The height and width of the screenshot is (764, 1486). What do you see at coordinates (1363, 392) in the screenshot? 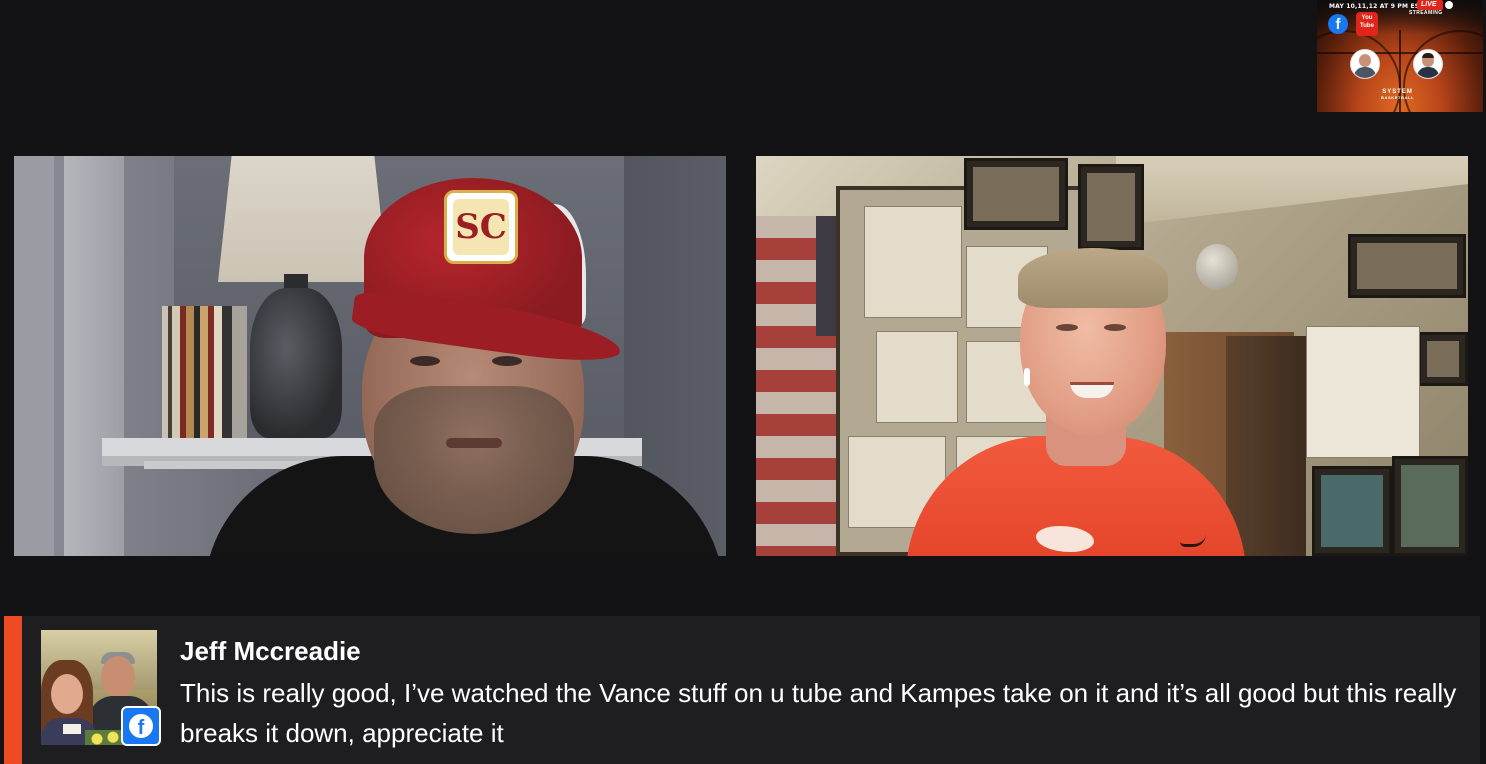
I see `certificate` at bounding box center [1363, 392].